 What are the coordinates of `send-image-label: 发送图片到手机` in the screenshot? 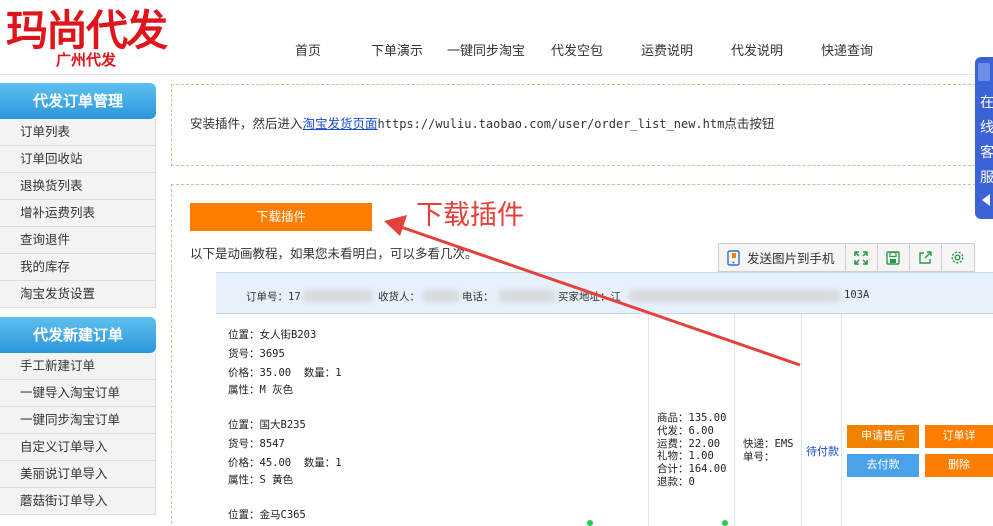 It's located at (791, 258).